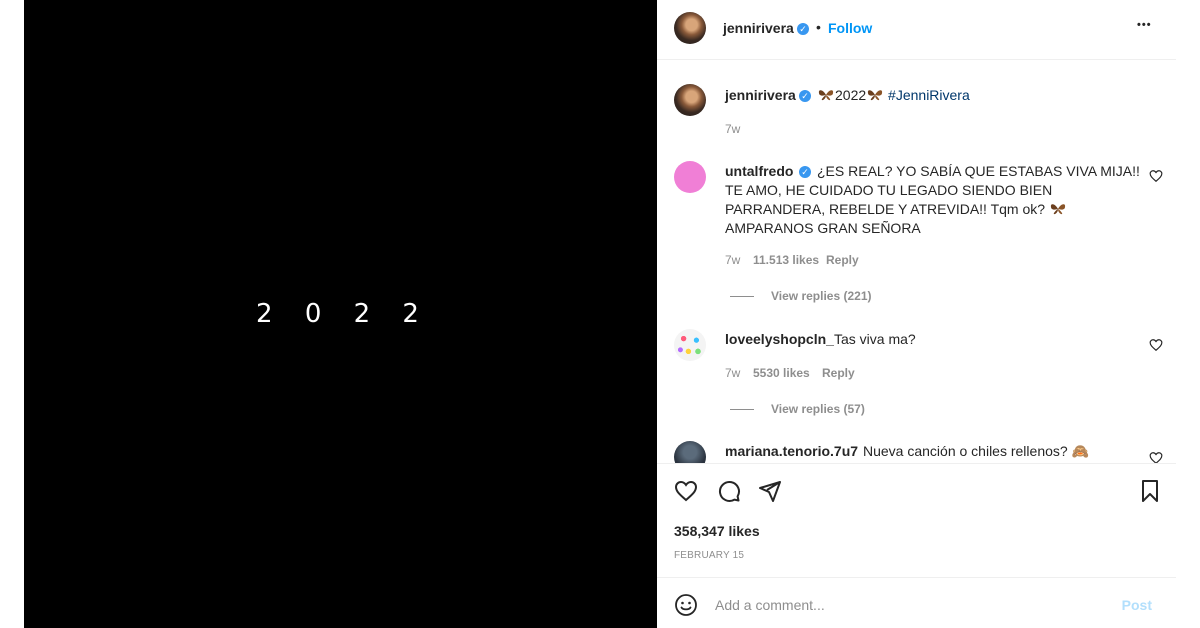  Describe the element at coordinates (889, 190) in the screenshot. I see `comment-text-line: TE AMO, HE CUIDADO TU LEGADO SIENDO BIEN` at that location.